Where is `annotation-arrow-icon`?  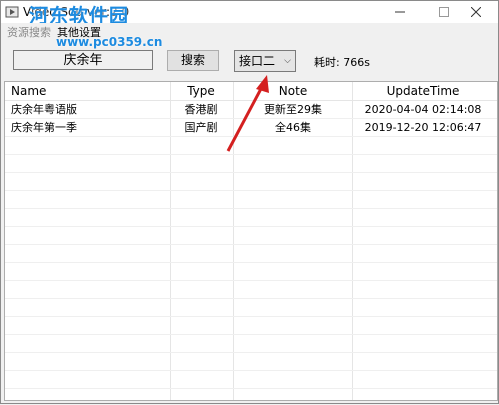 annotation-arrow-icon is located at coordinates (247, 113).